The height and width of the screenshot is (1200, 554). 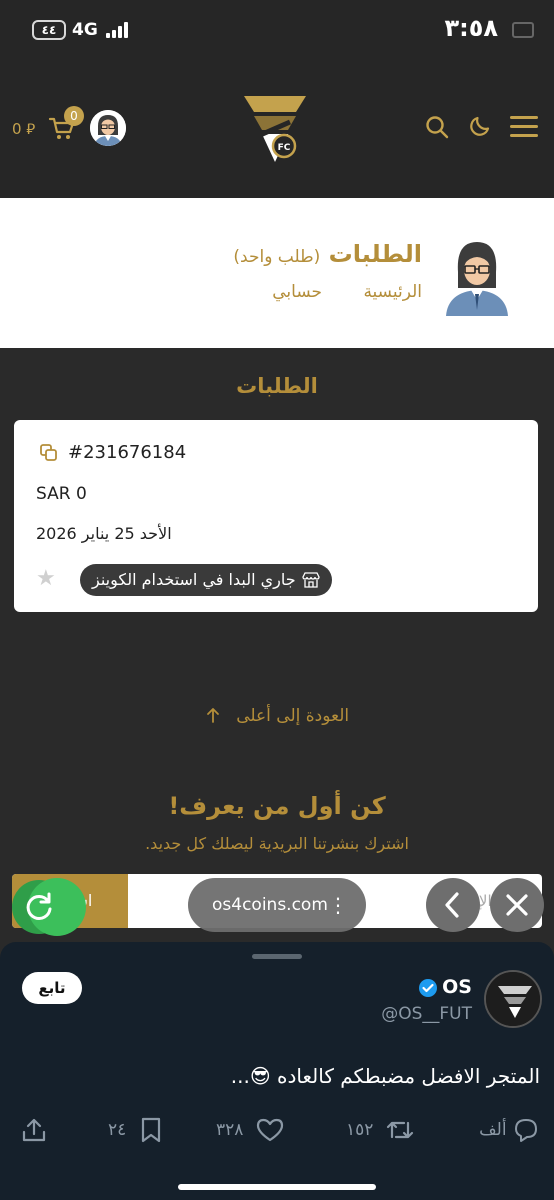 I want to click on site-header: FC 0 0 ⃁, so click(x=277, y=131).